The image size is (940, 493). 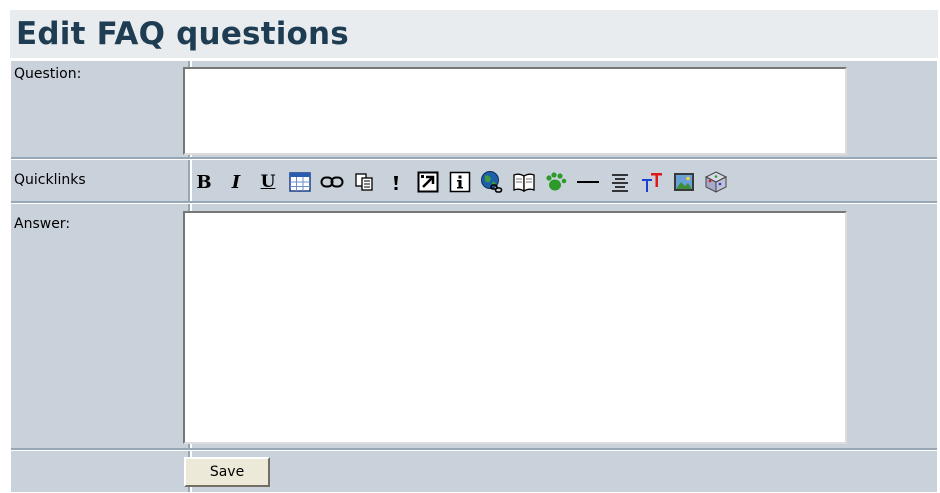 I want to click on horizontal-rule-button, so click(x=588, y=182).